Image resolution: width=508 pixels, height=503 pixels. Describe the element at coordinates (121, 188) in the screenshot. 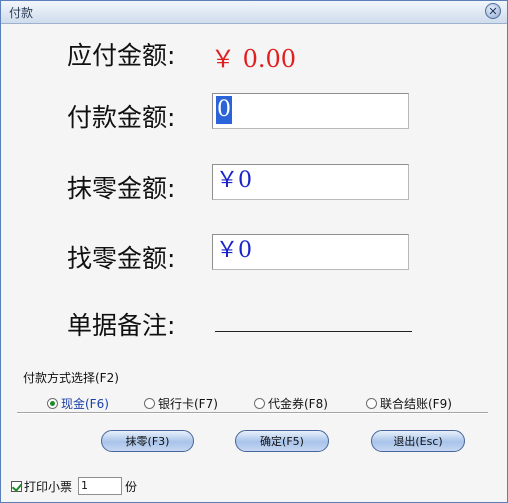

I see `rounding-amount-label: 抹零金额:` at that location.